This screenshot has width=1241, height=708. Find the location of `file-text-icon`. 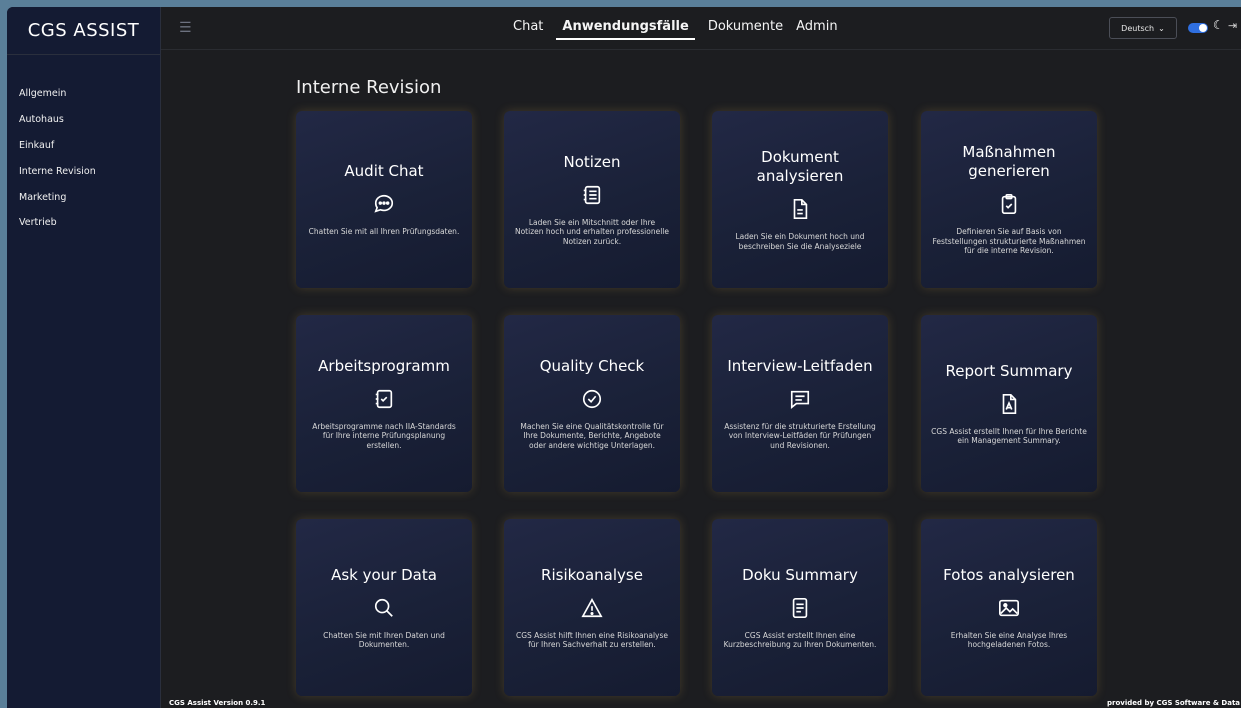

file-text-icon is located at coordinates (800, 608).